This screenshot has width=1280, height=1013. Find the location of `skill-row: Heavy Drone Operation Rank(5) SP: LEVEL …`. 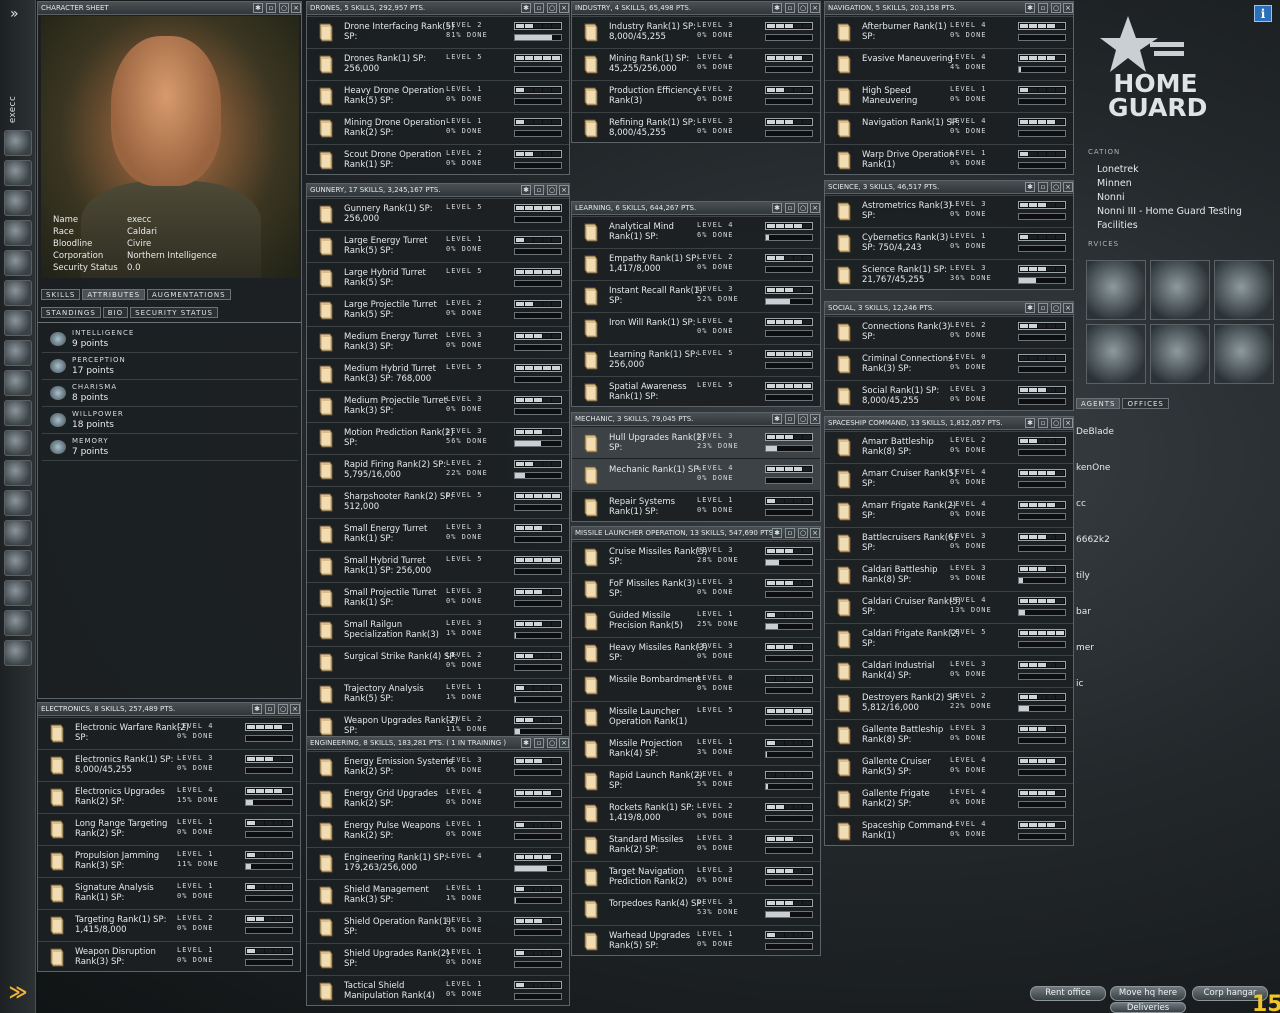

skill-row: Heavy Drone Operation Rank(5) SP: LEVEL … is located at coordinates (438, 95).